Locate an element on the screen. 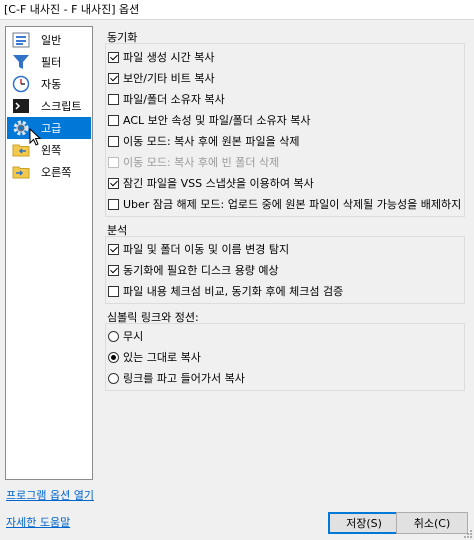  nav-item-script: 스크립트 is located at coordinates (49, 106).